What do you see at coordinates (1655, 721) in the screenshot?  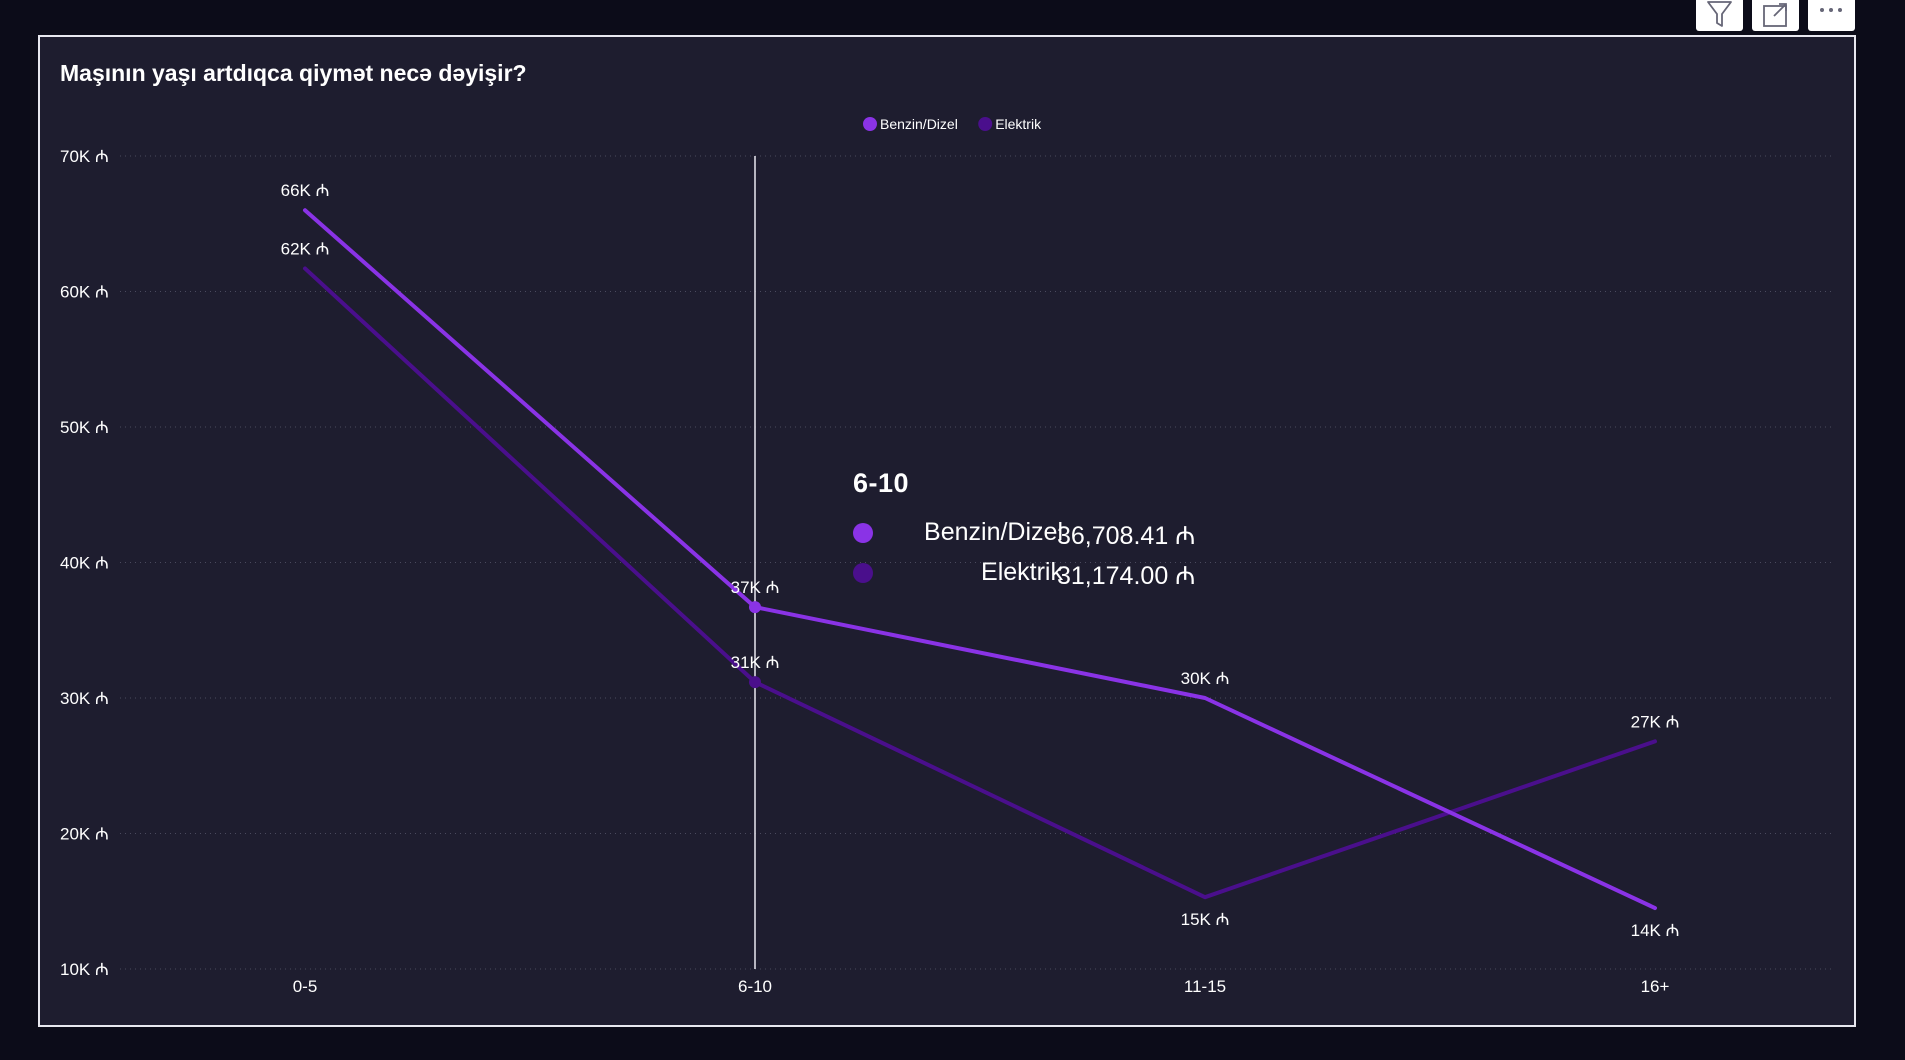 I see `data-label: 27K ₼` at bounding box center [1655, 721].